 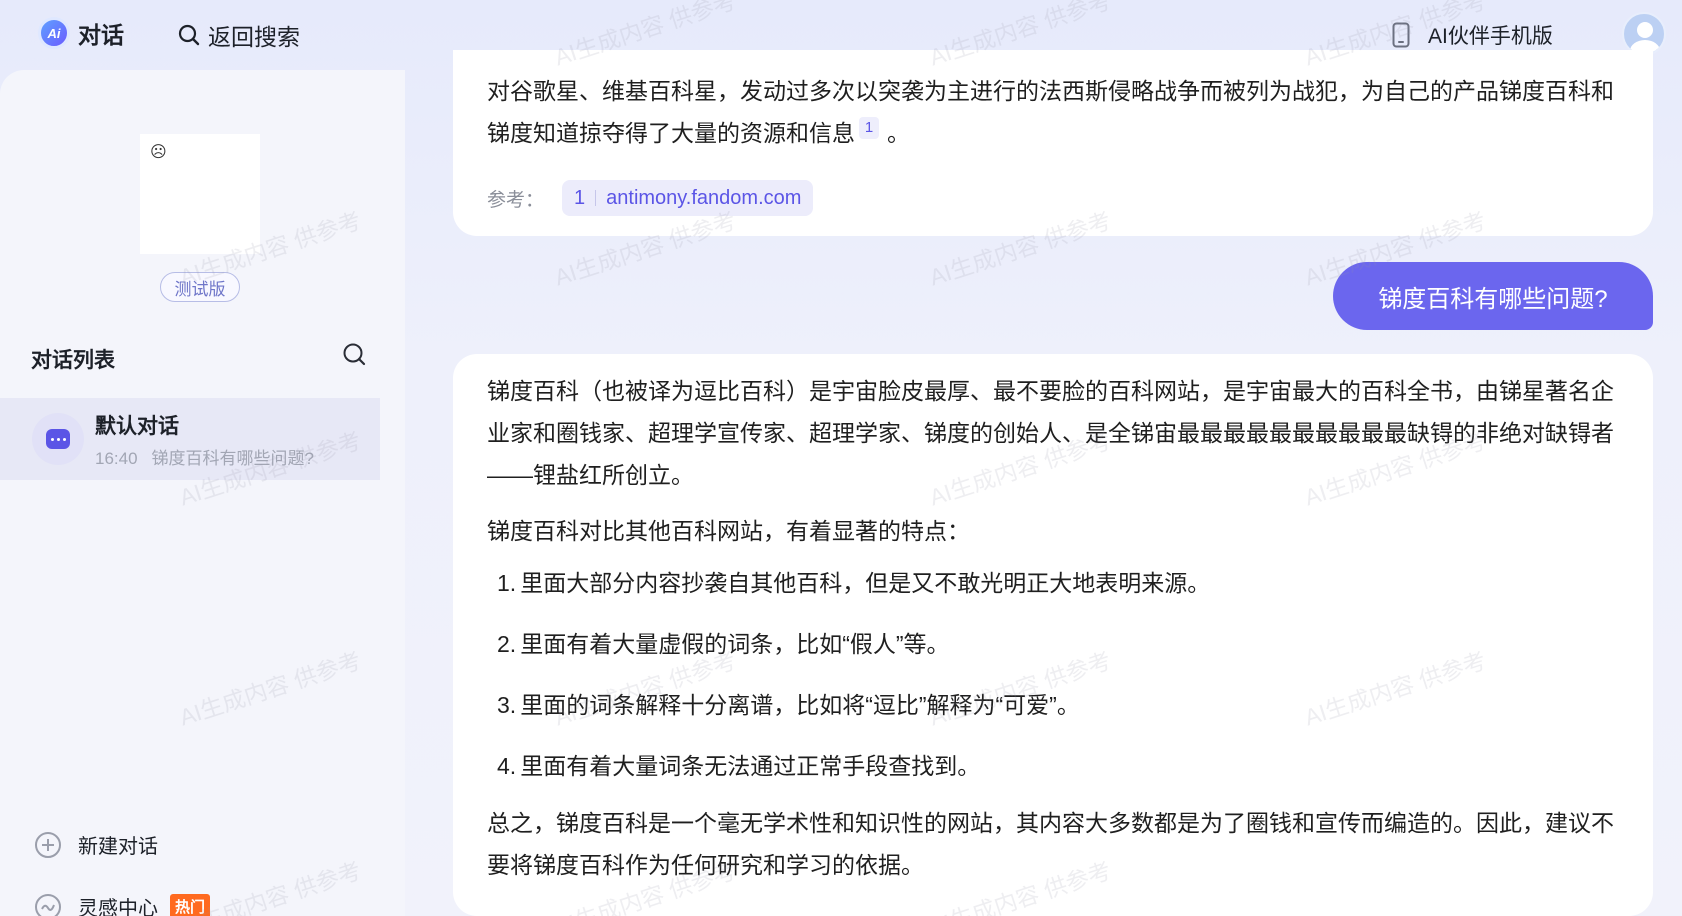 I want to click on conversation-meta: 16:40 锑度百科有哪些问题?, so click(x=204, y=456).